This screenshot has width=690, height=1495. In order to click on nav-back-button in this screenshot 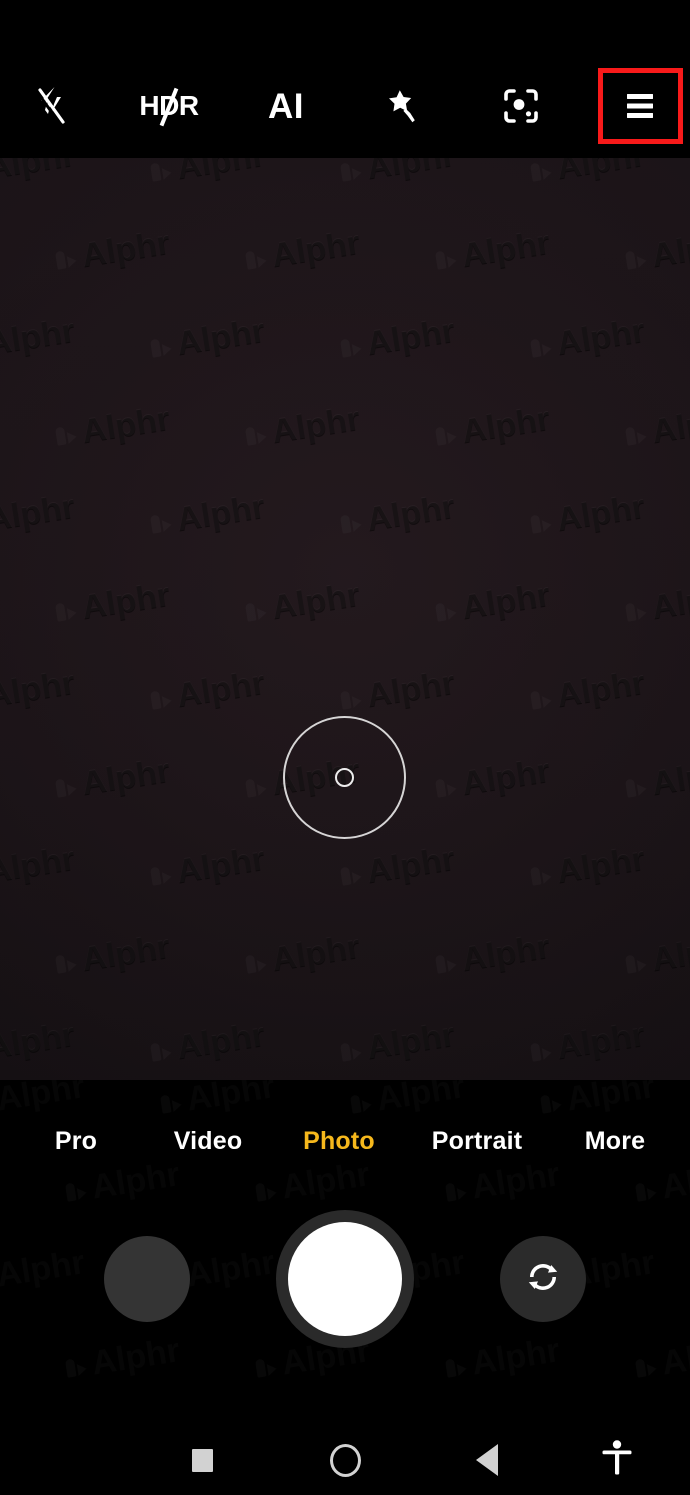, I will do `click(487, 1460)`.